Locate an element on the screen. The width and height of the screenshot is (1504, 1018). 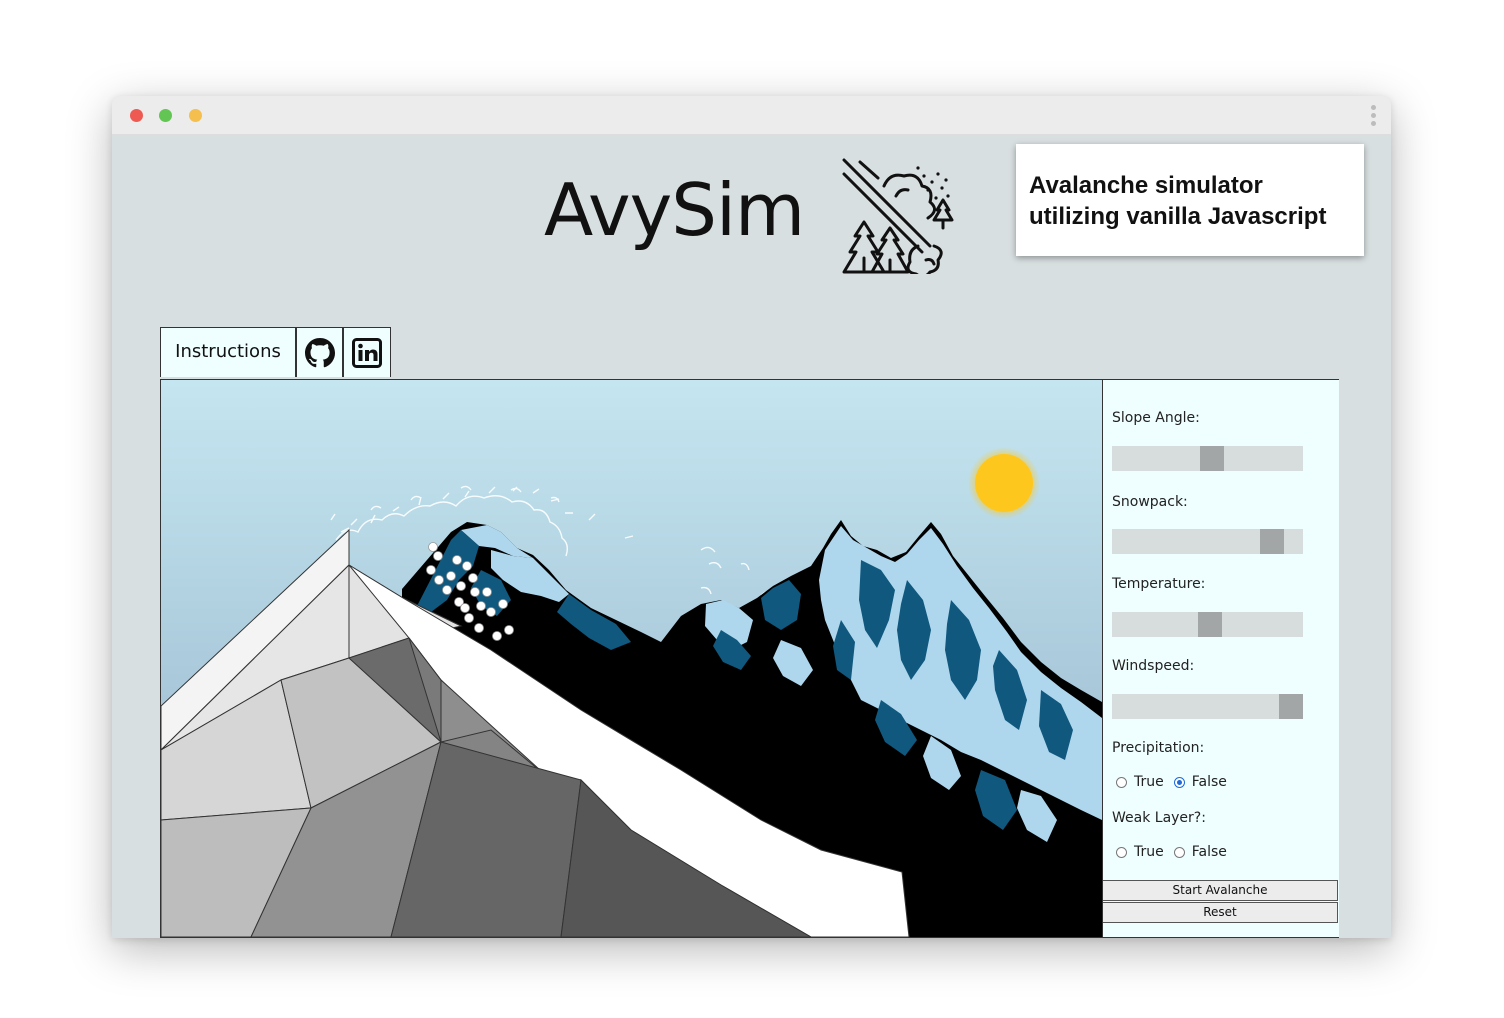
tab-linkedin is located at coordinates (367, 352).